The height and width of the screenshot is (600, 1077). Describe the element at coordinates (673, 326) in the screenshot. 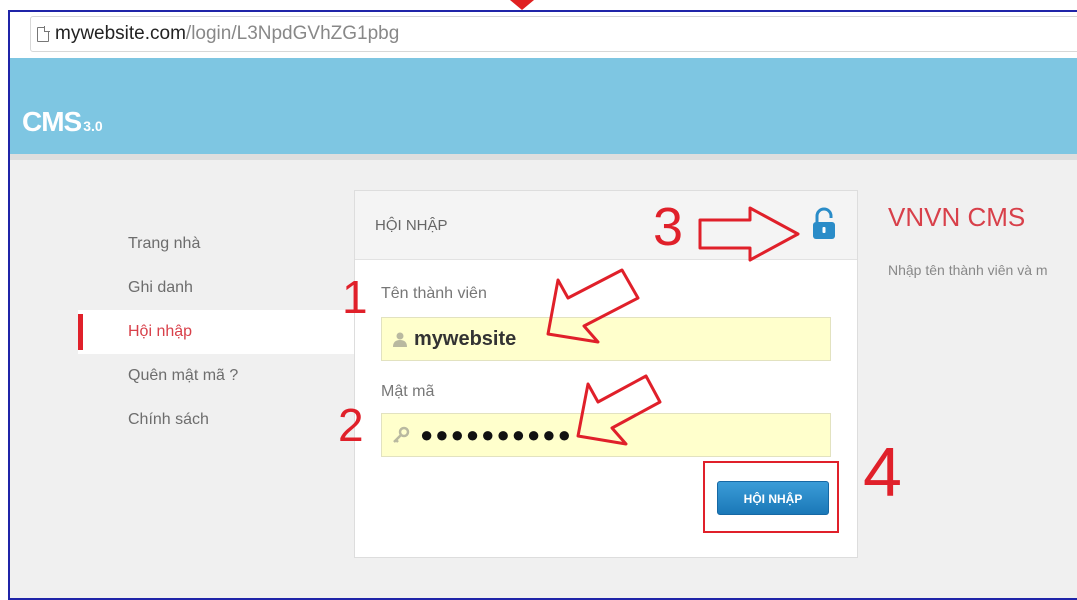

I see `annotation-arrows` at that location.